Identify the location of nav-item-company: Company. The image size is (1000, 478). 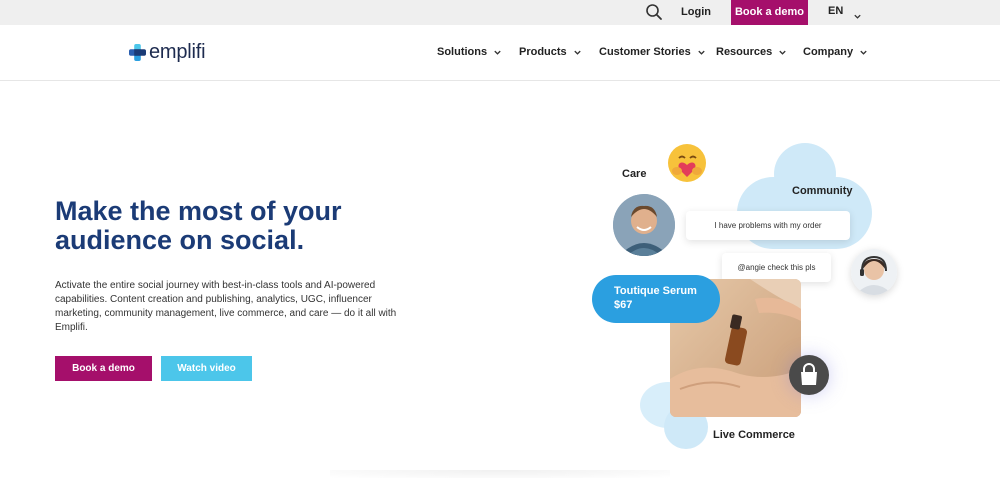
(835, 52).